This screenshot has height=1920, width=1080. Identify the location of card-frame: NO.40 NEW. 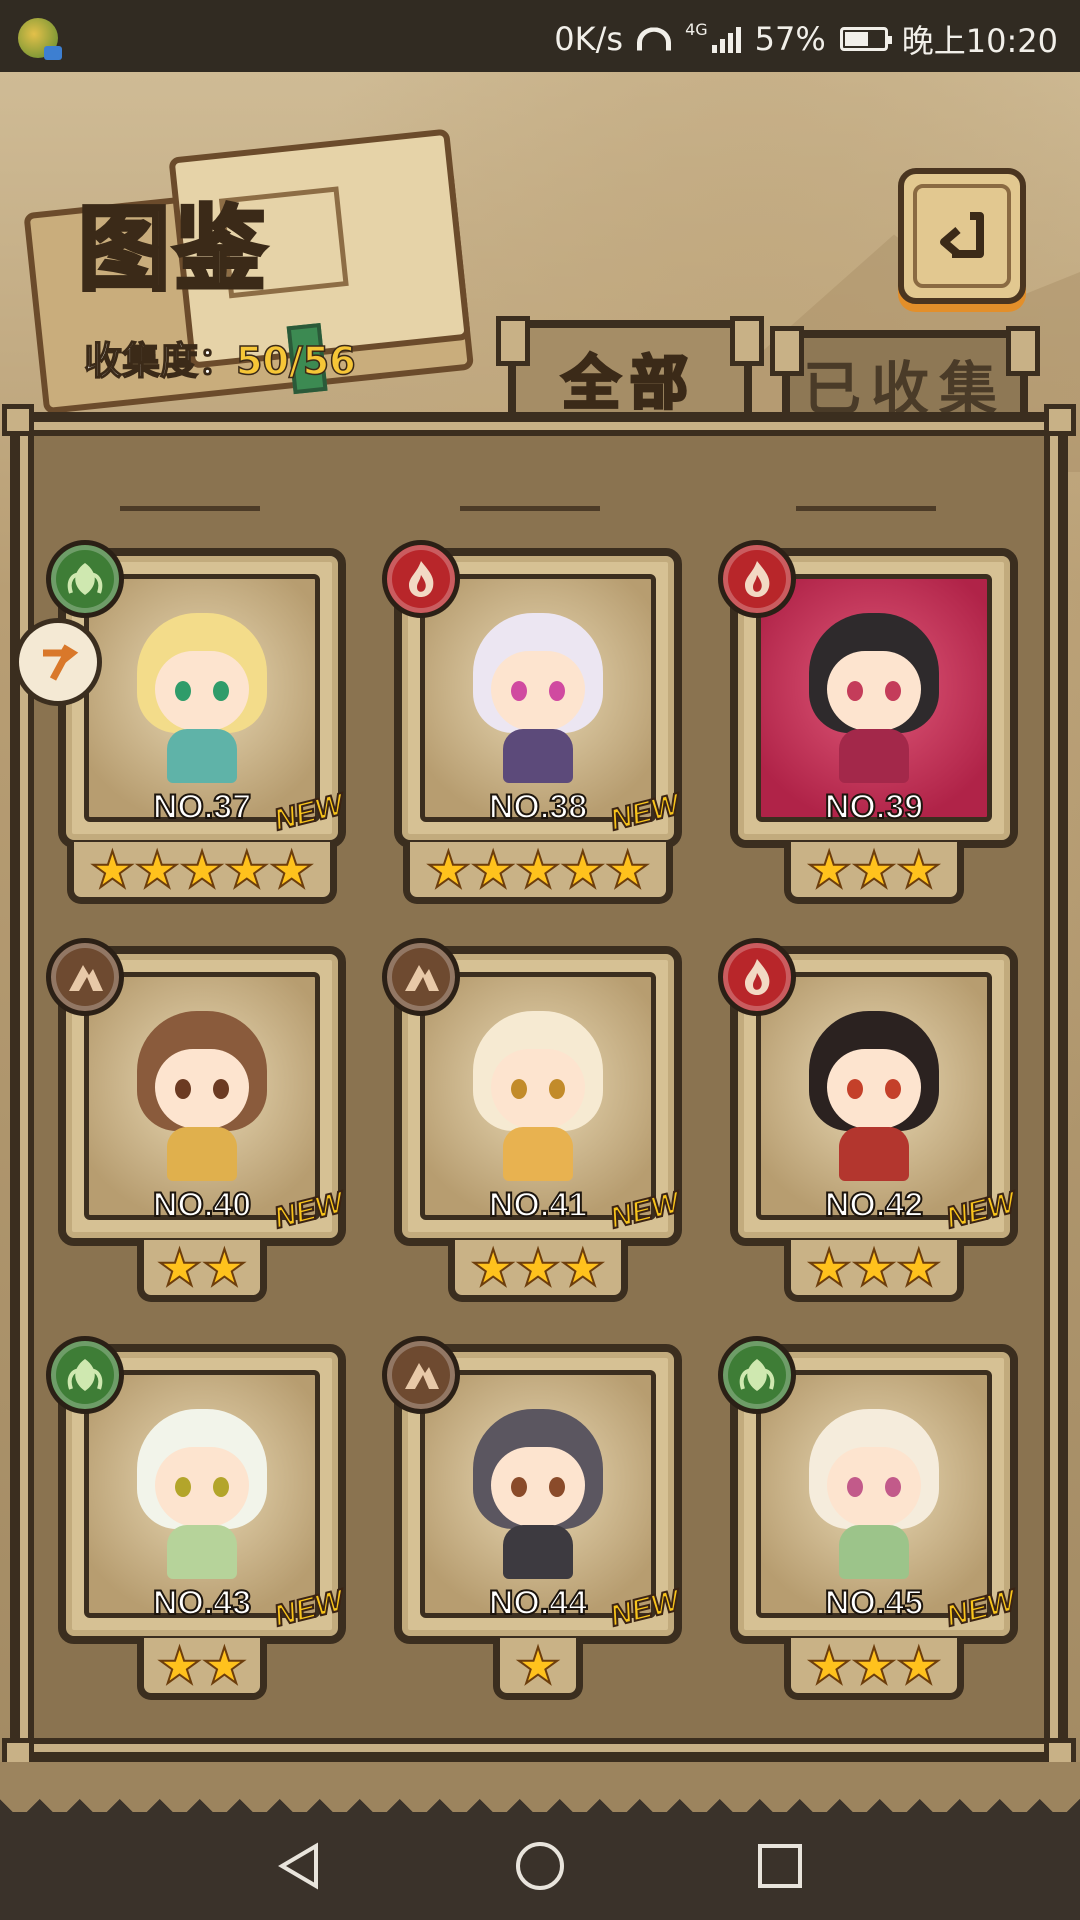
(197, 1092).